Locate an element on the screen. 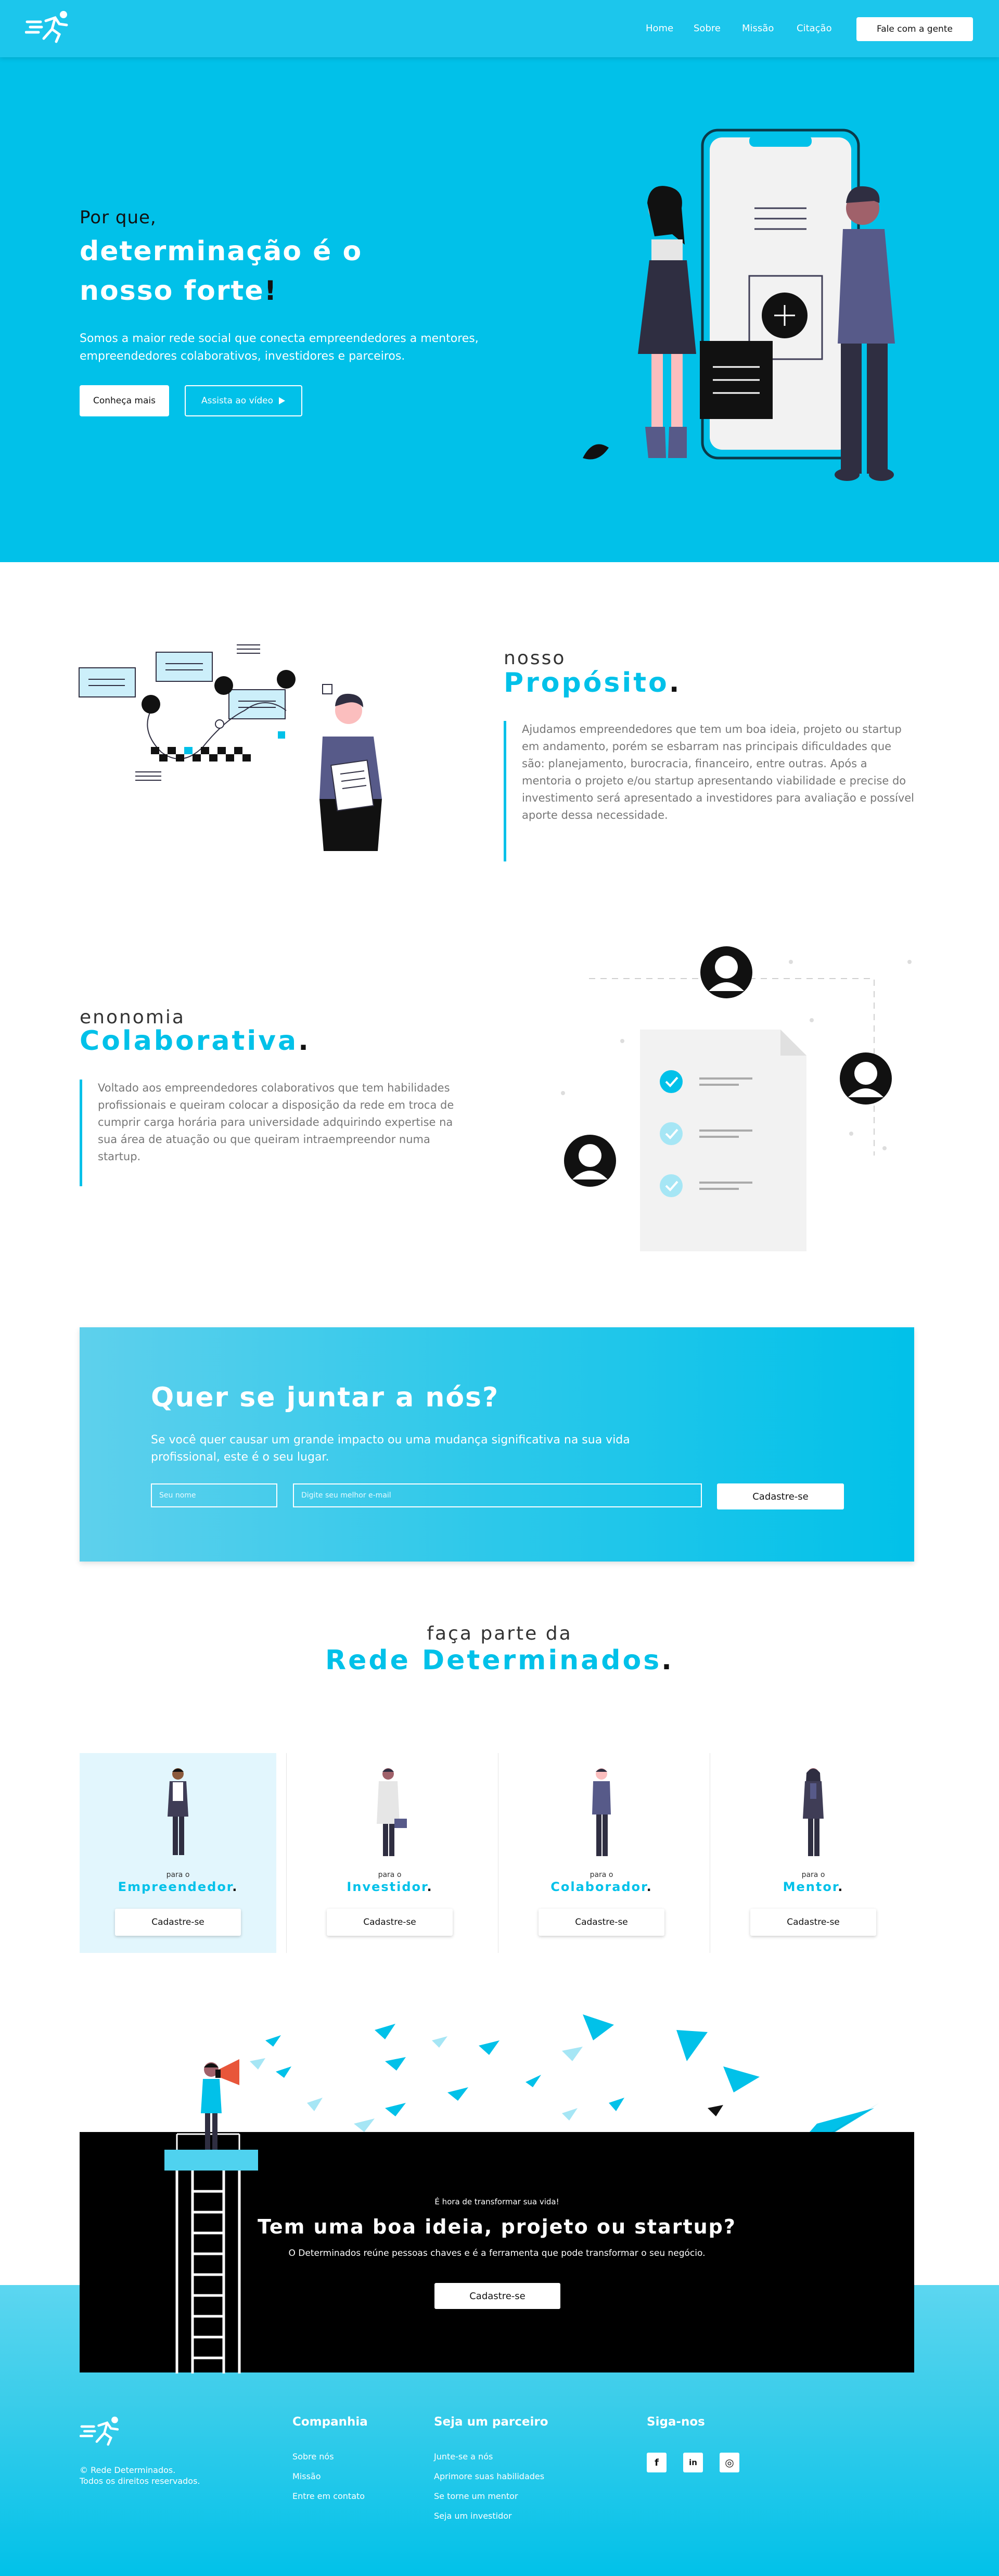  signup-colaborador-button: Cadastre-se is located at coordinates (601, 1922).